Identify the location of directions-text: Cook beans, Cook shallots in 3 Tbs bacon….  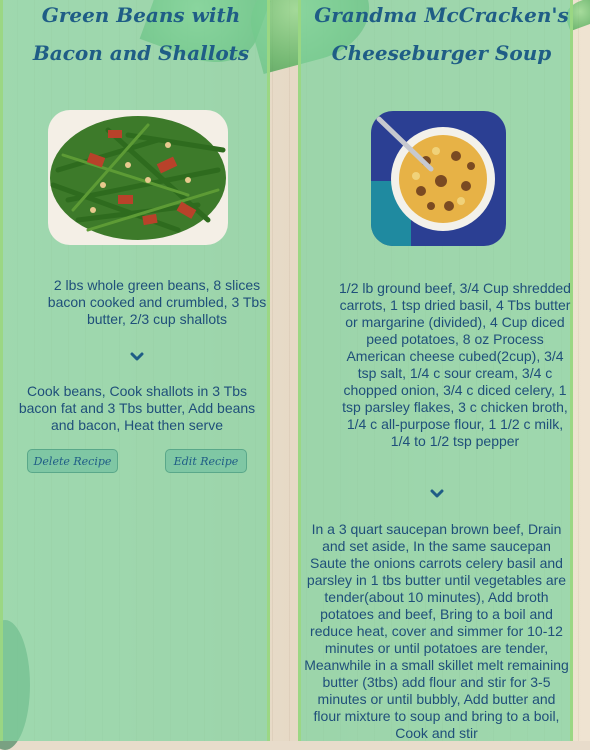
(137, 408).